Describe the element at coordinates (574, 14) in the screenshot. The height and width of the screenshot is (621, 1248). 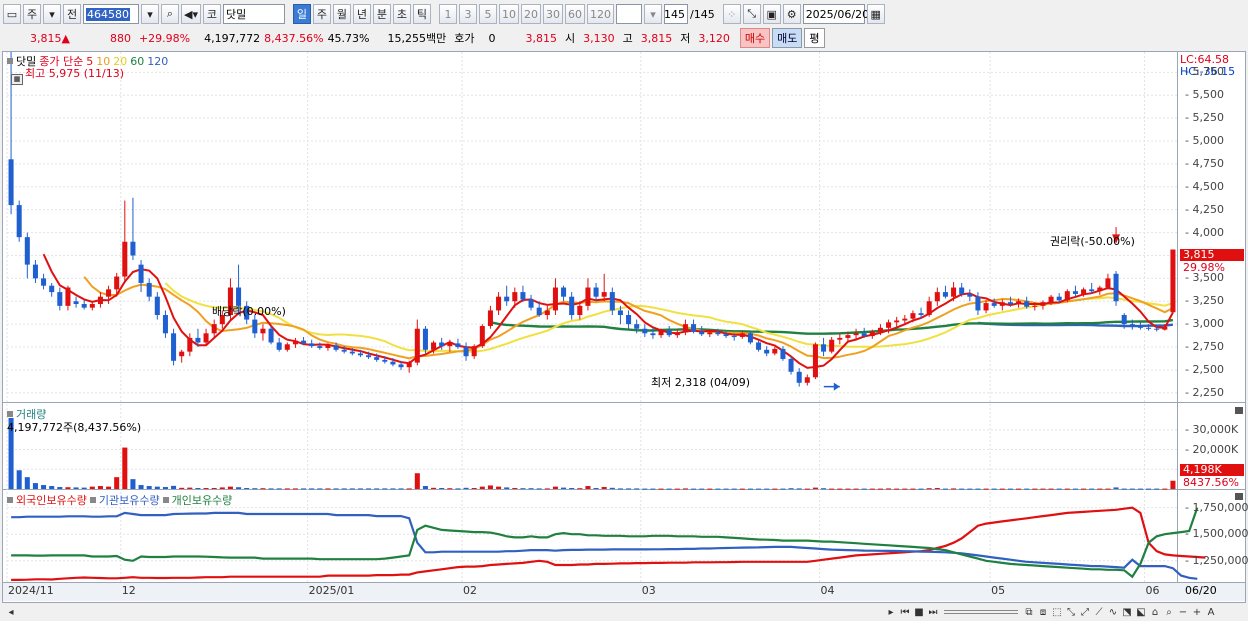
I see `interval-60: 60` at that location.